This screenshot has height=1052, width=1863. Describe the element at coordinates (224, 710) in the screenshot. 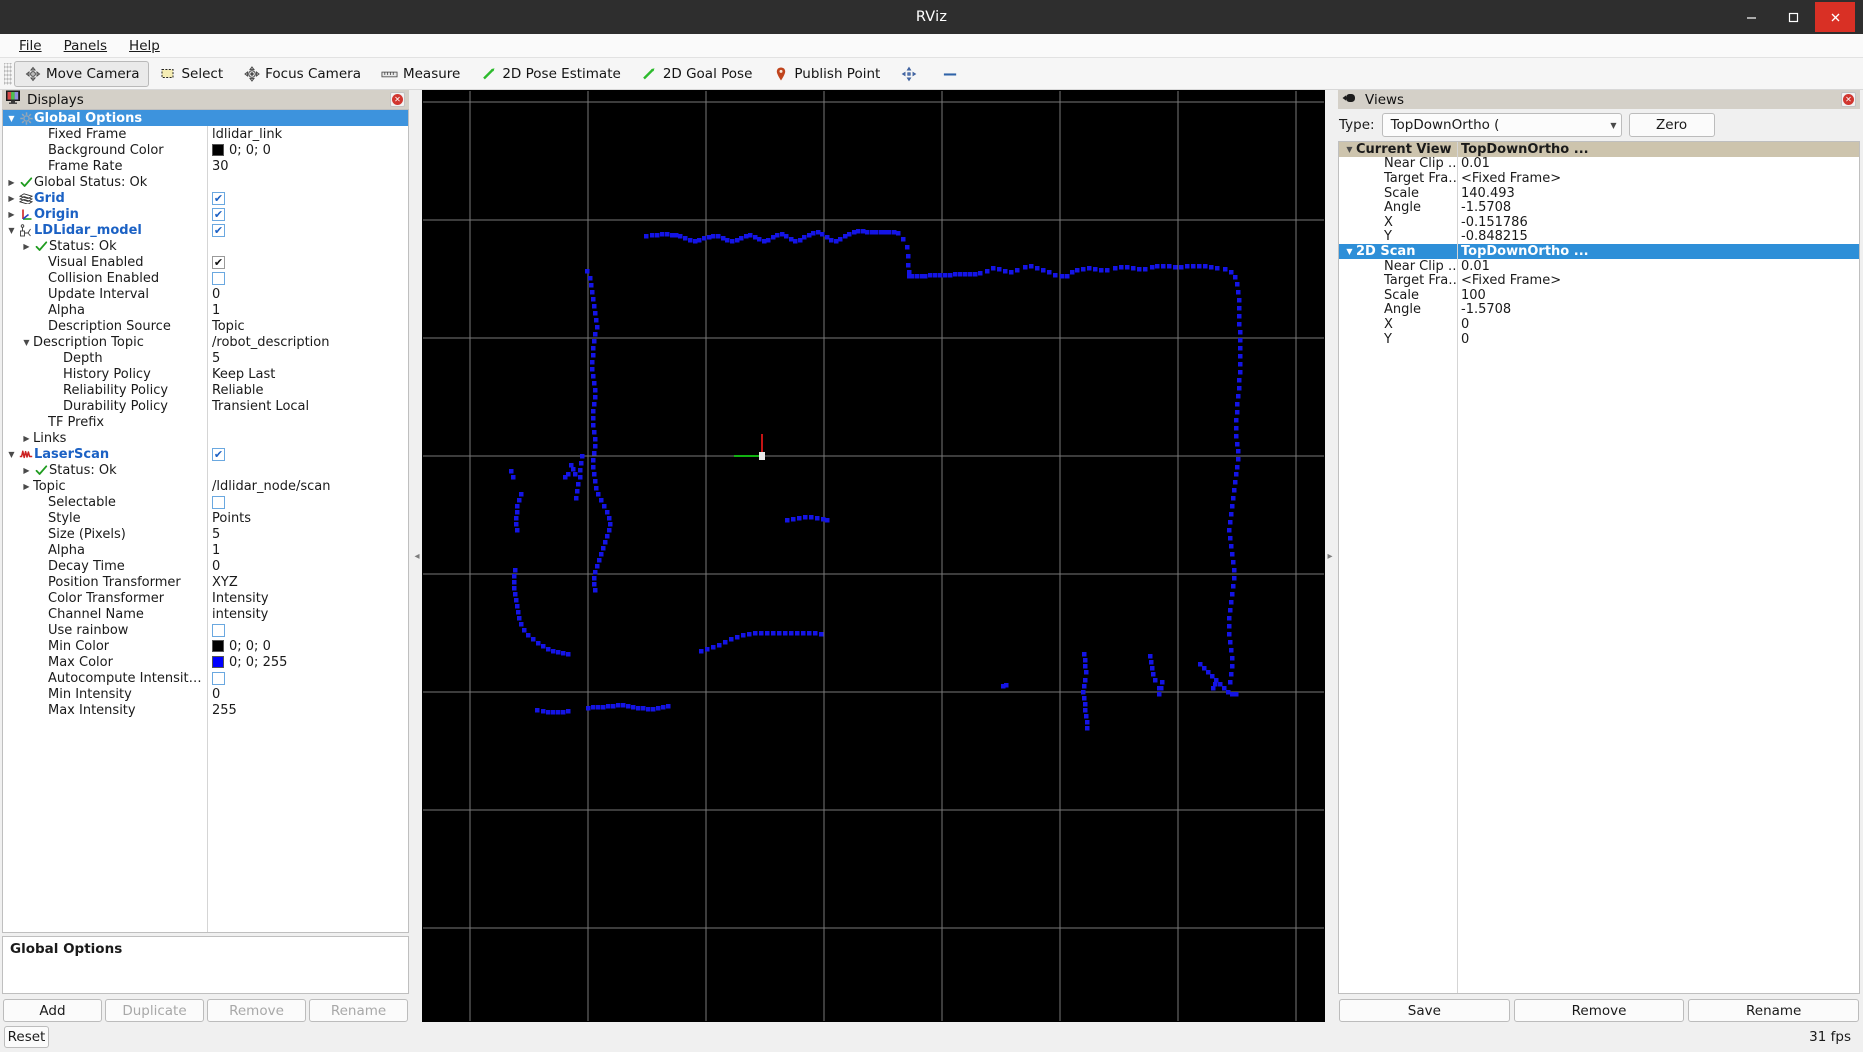

I see `display-row-value: 255` at that location.